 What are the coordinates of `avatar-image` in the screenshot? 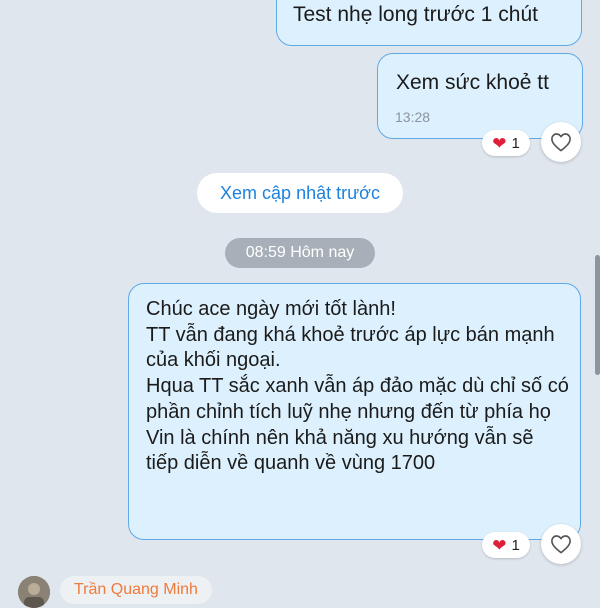 It's located at (34, 592).